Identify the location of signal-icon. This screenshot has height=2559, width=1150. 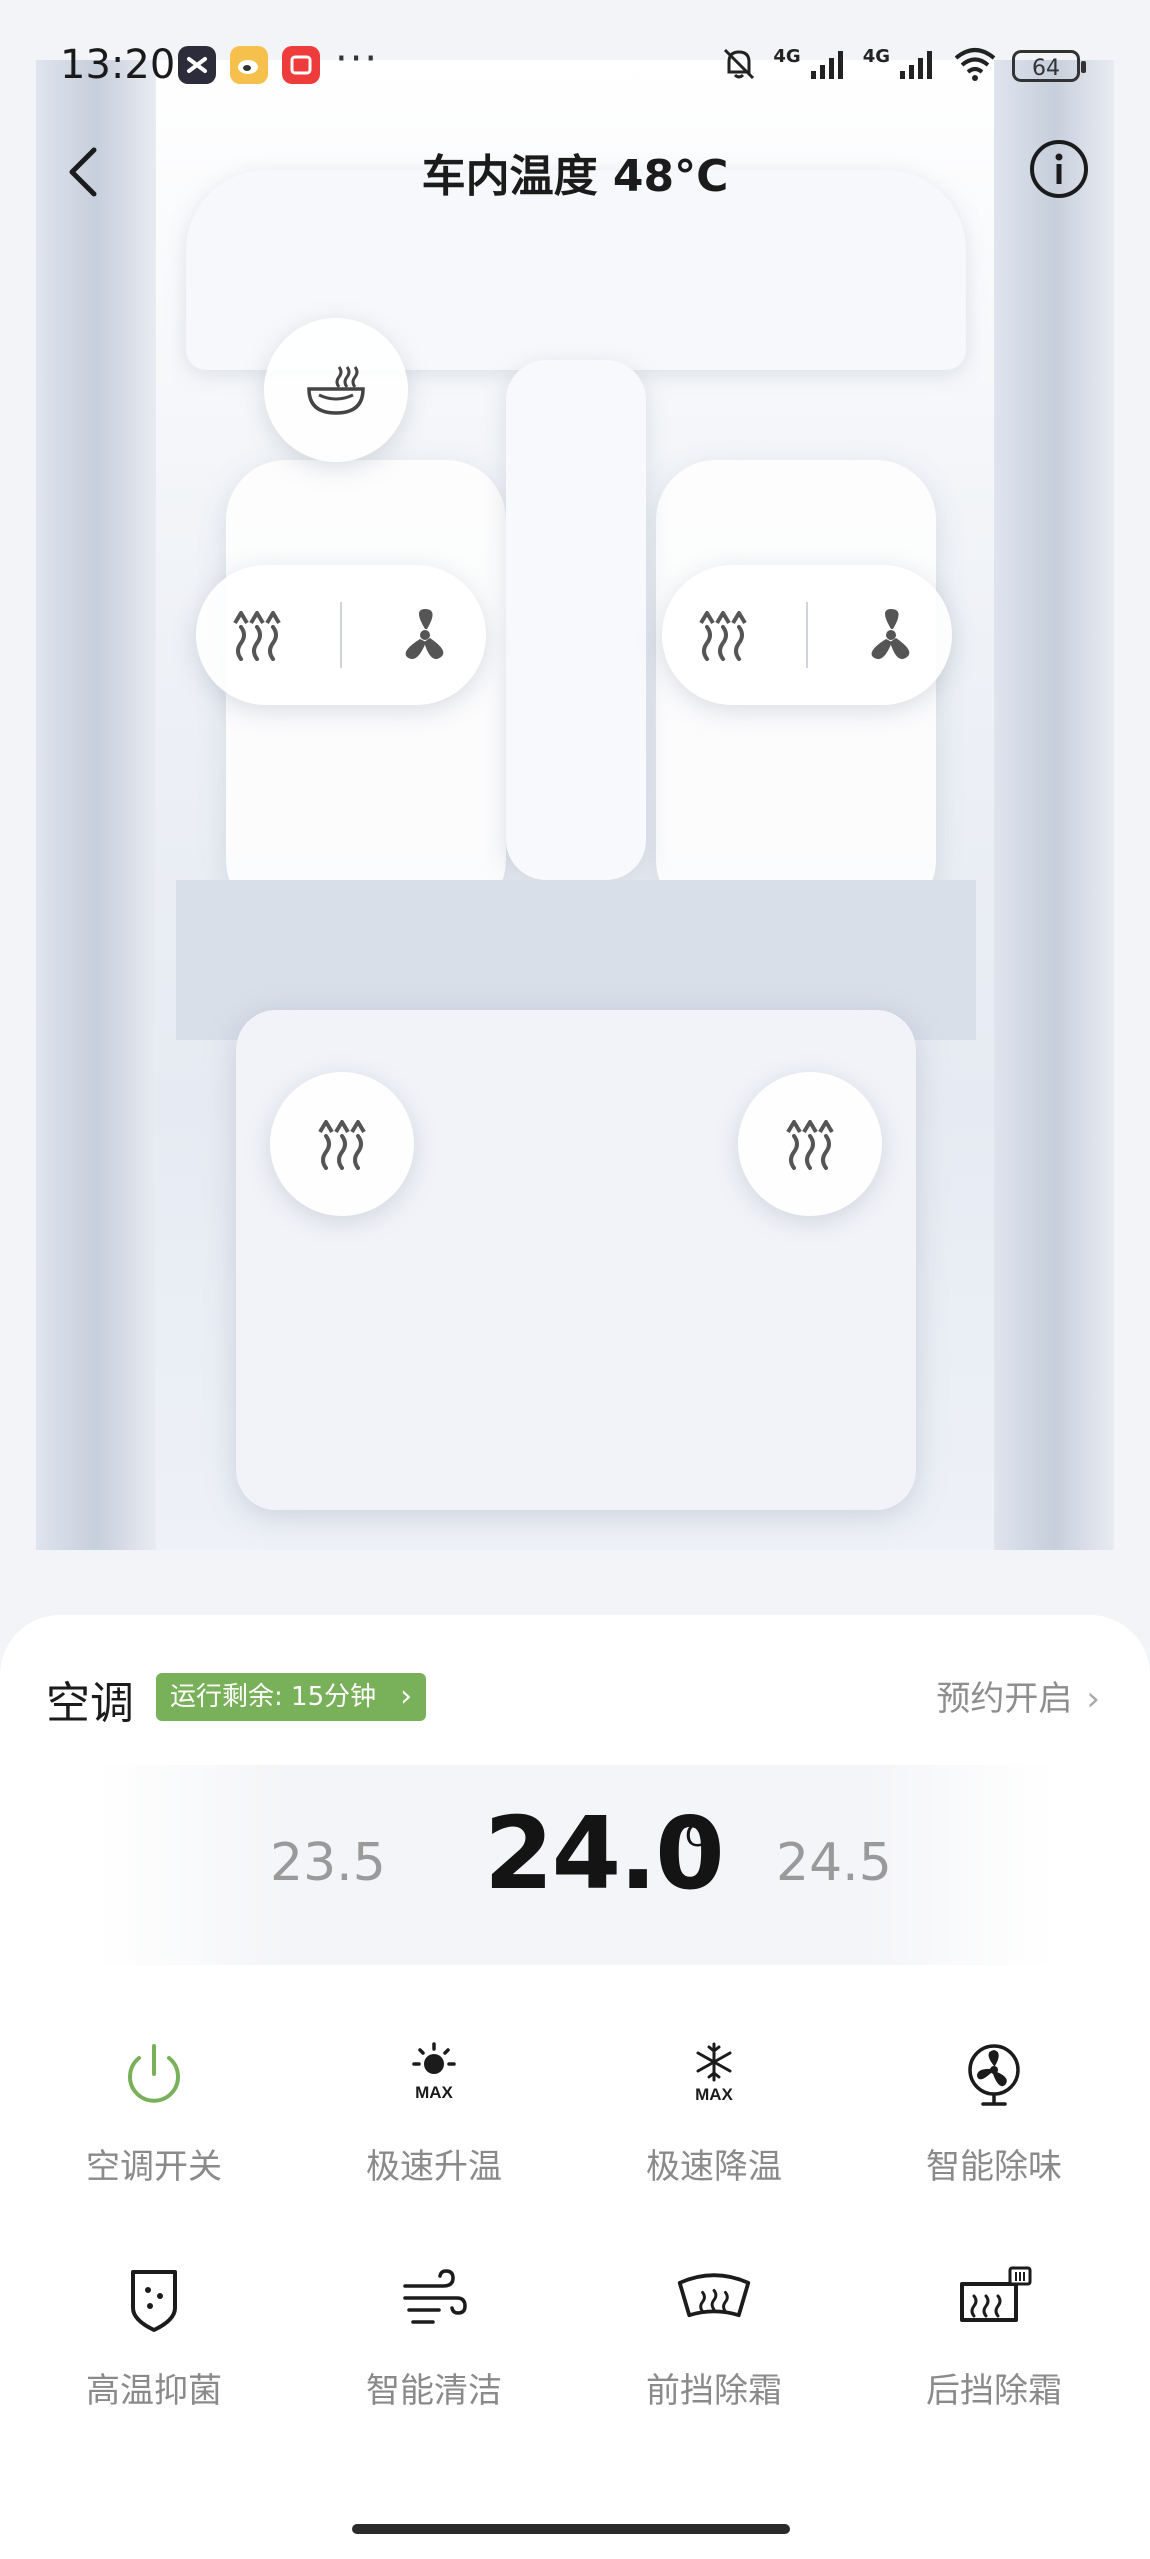
(829, 66).